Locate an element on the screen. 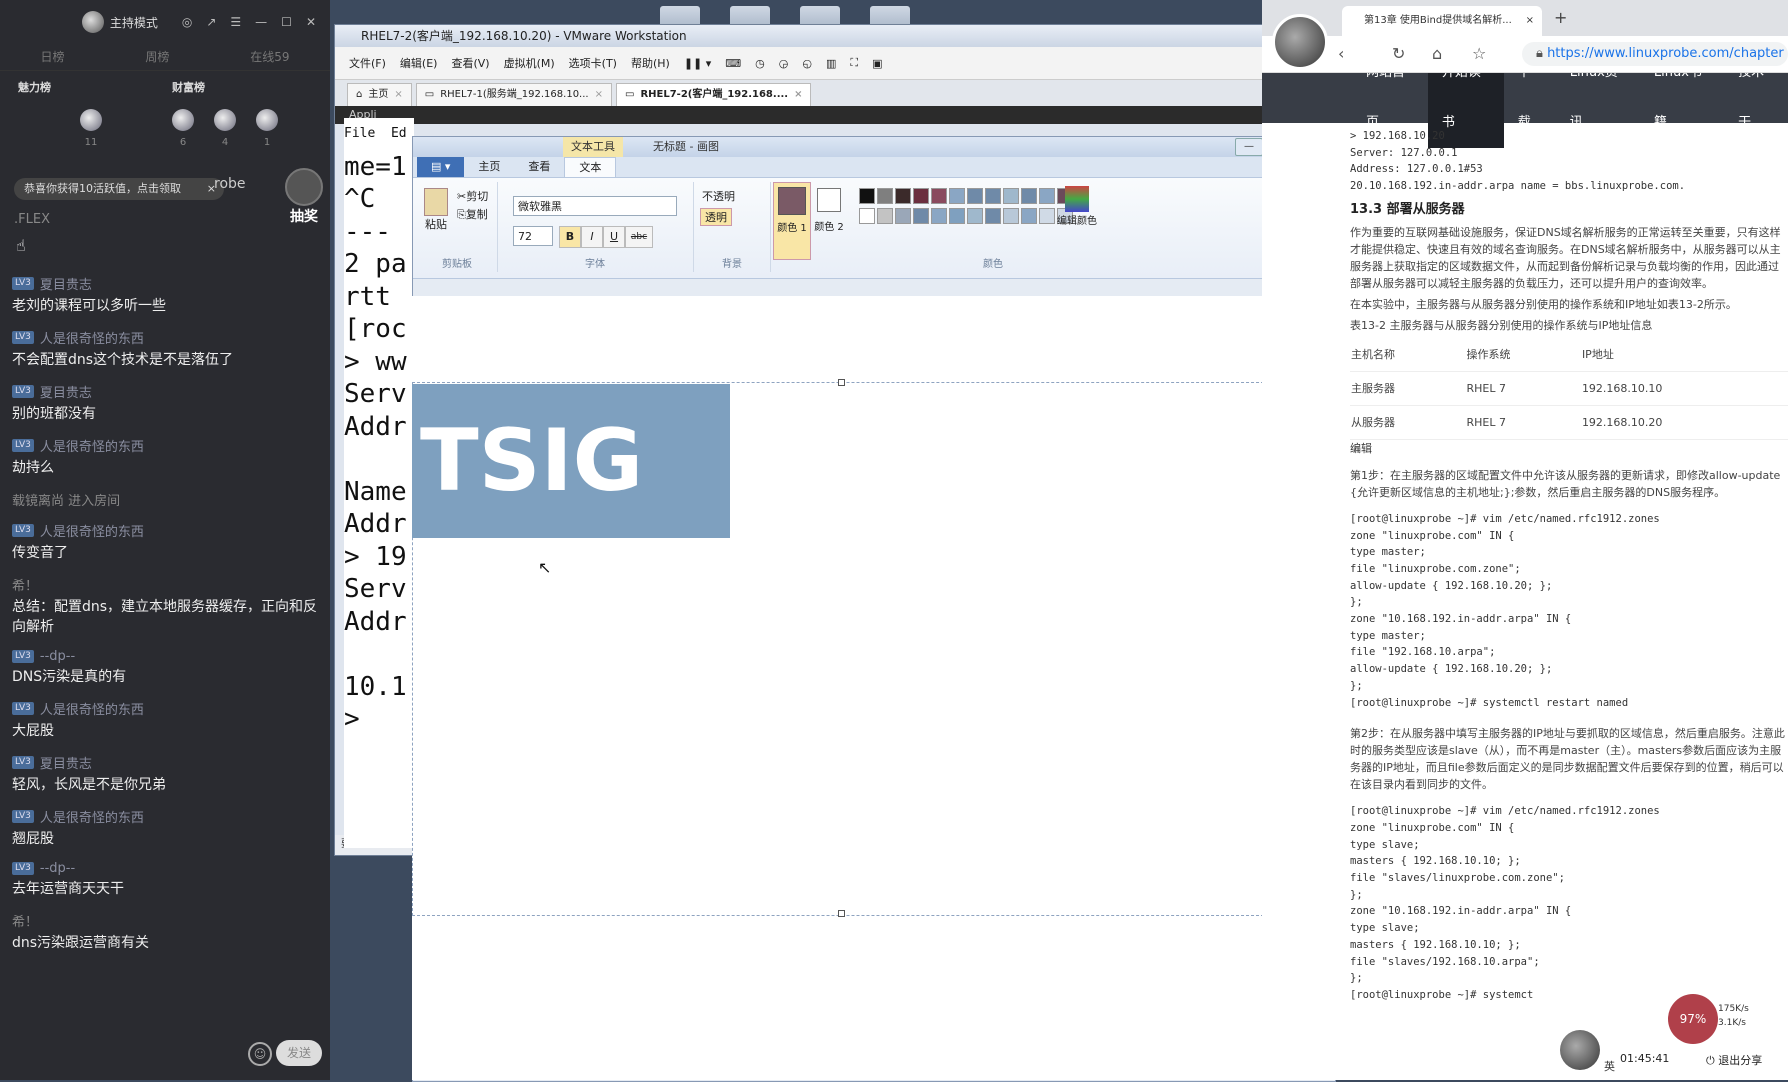 The height and width of the screenshot is (1082, 1788). canvas-text: TSIG is located at coordinates (571, 461).